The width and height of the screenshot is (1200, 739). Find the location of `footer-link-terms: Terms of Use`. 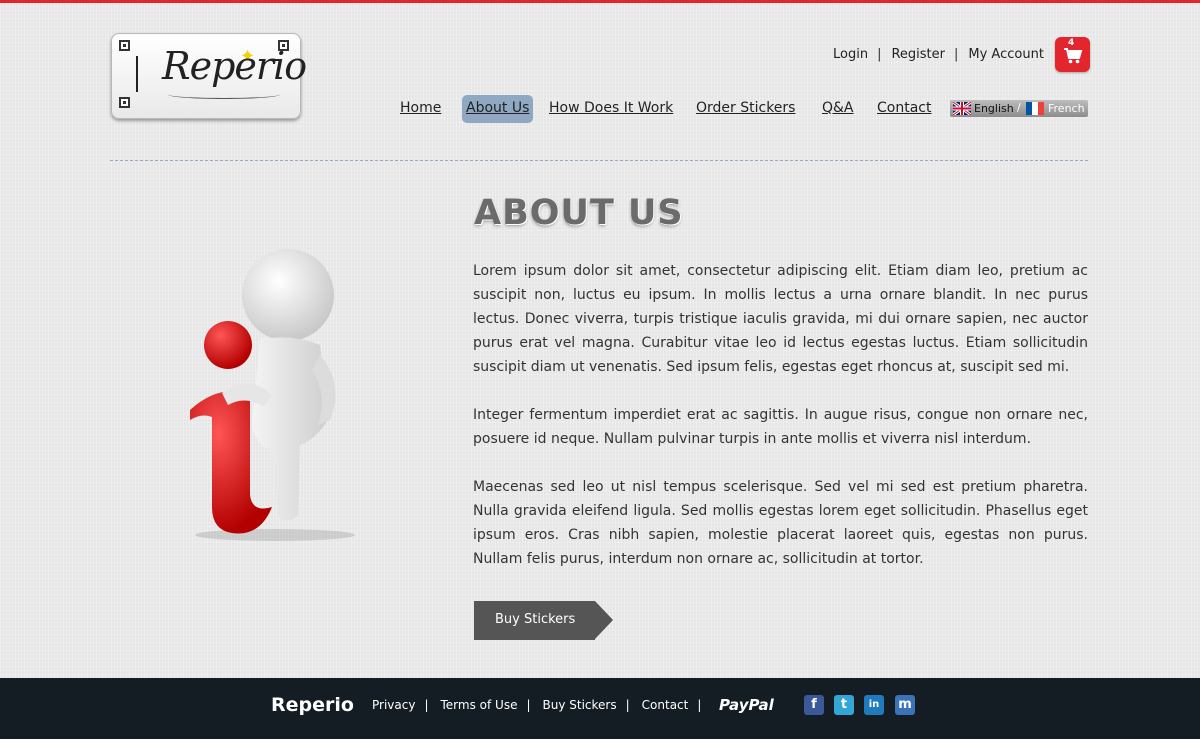

footer-link-terms: Terms of Use is located at coordinates (479, 705).